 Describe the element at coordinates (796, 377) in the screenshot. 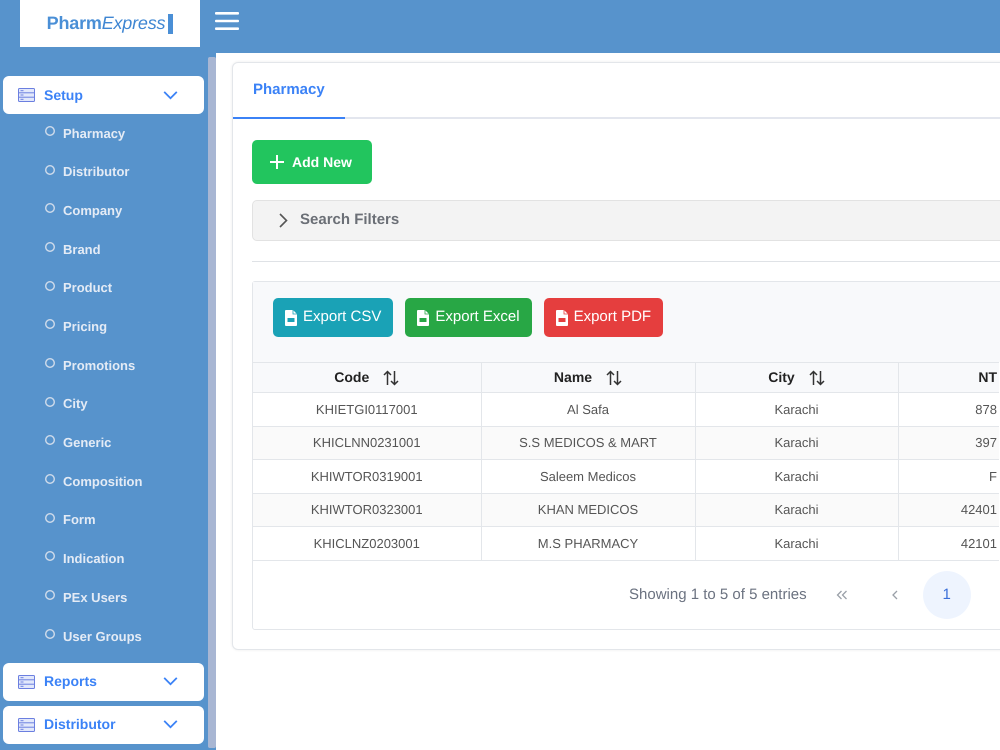

I see `column-header: City` at that location.